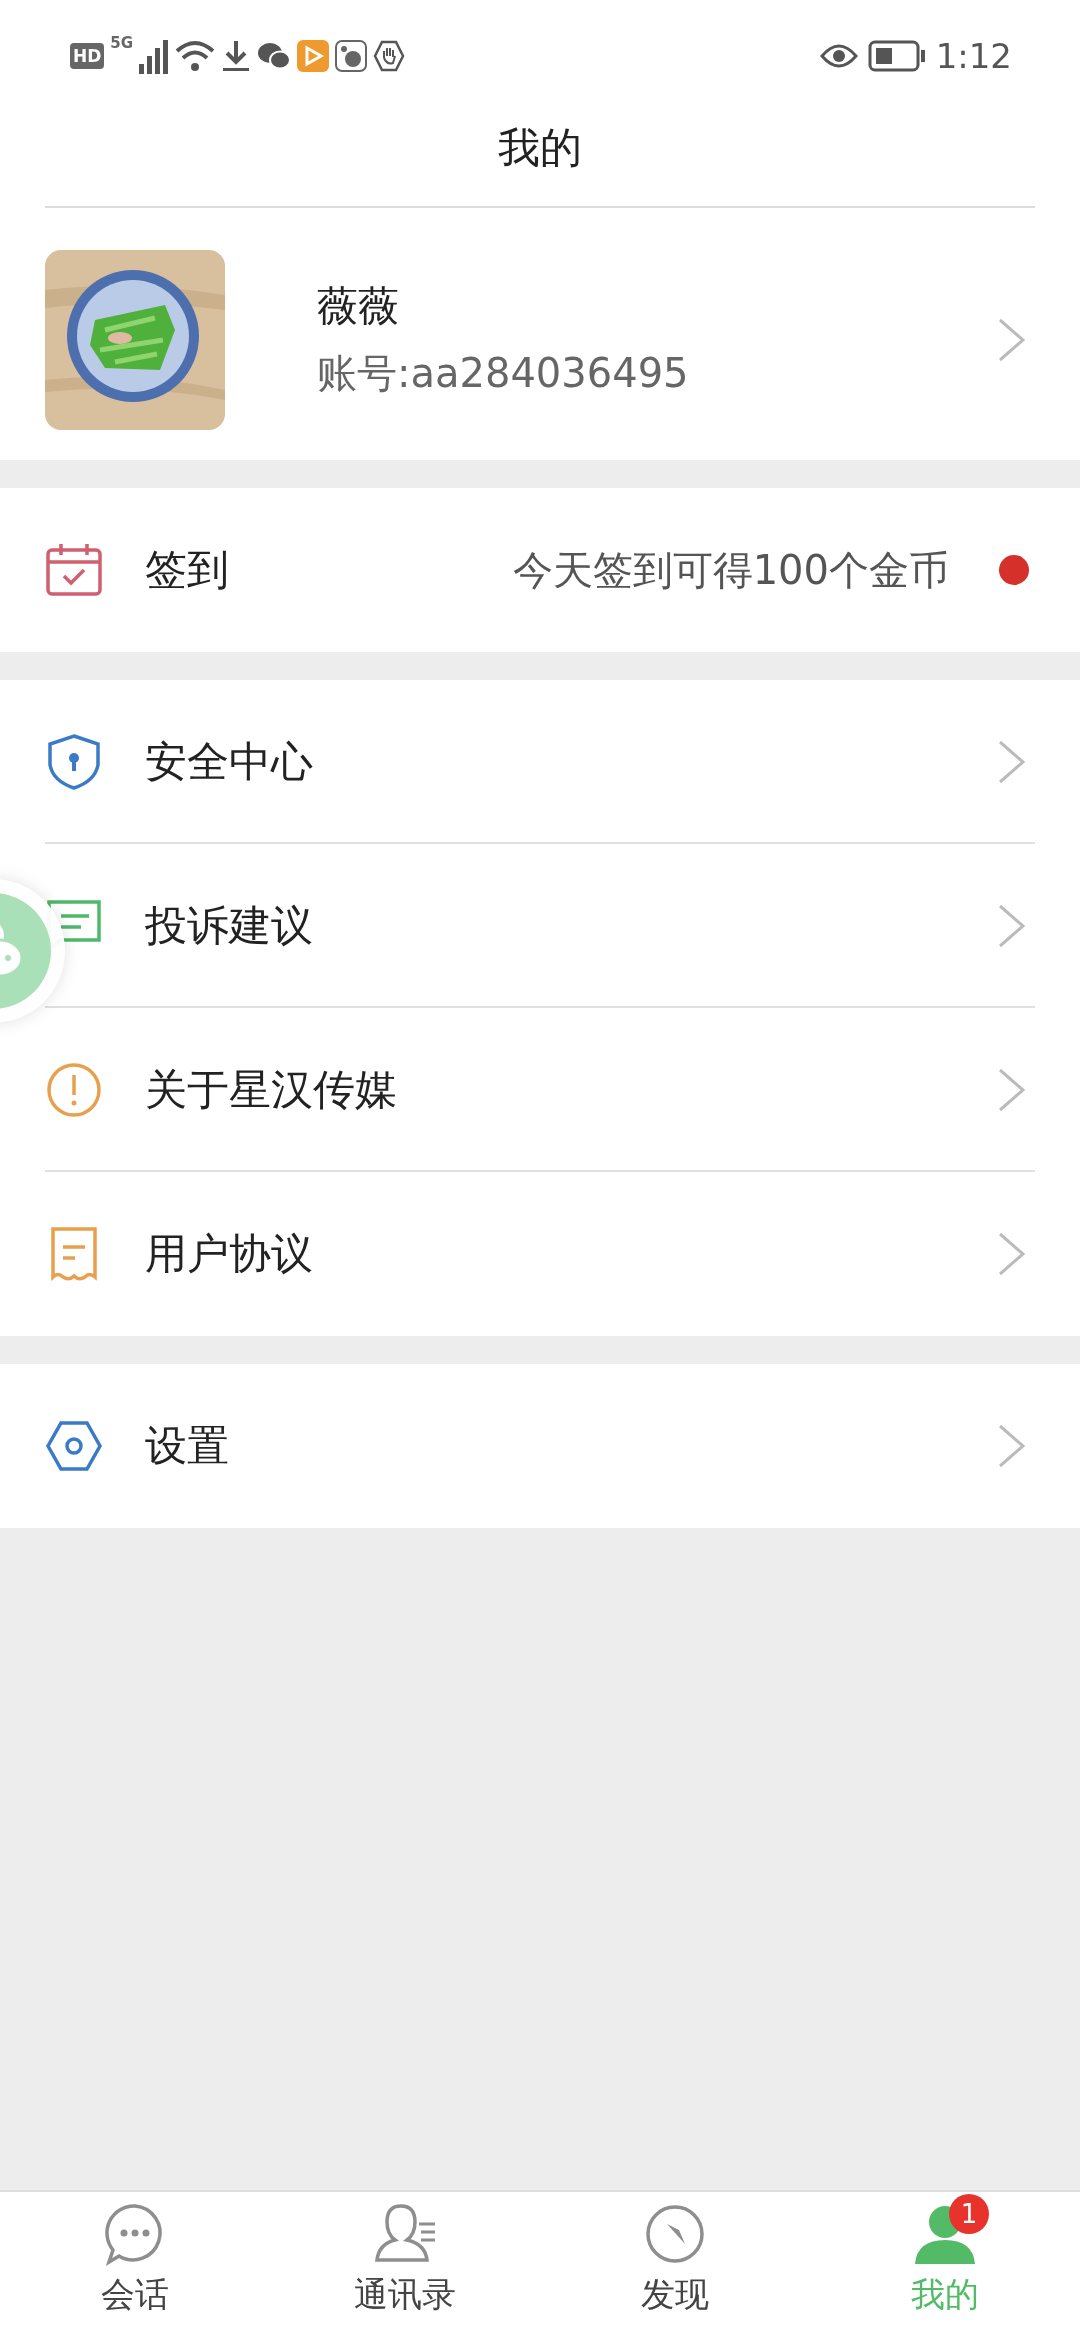 This screenshot has height=2340, width=1080. What do you see at coordinates (675, 2234) in the screenshot?
I see `compass-icon` at bounding box center [675, 2234].